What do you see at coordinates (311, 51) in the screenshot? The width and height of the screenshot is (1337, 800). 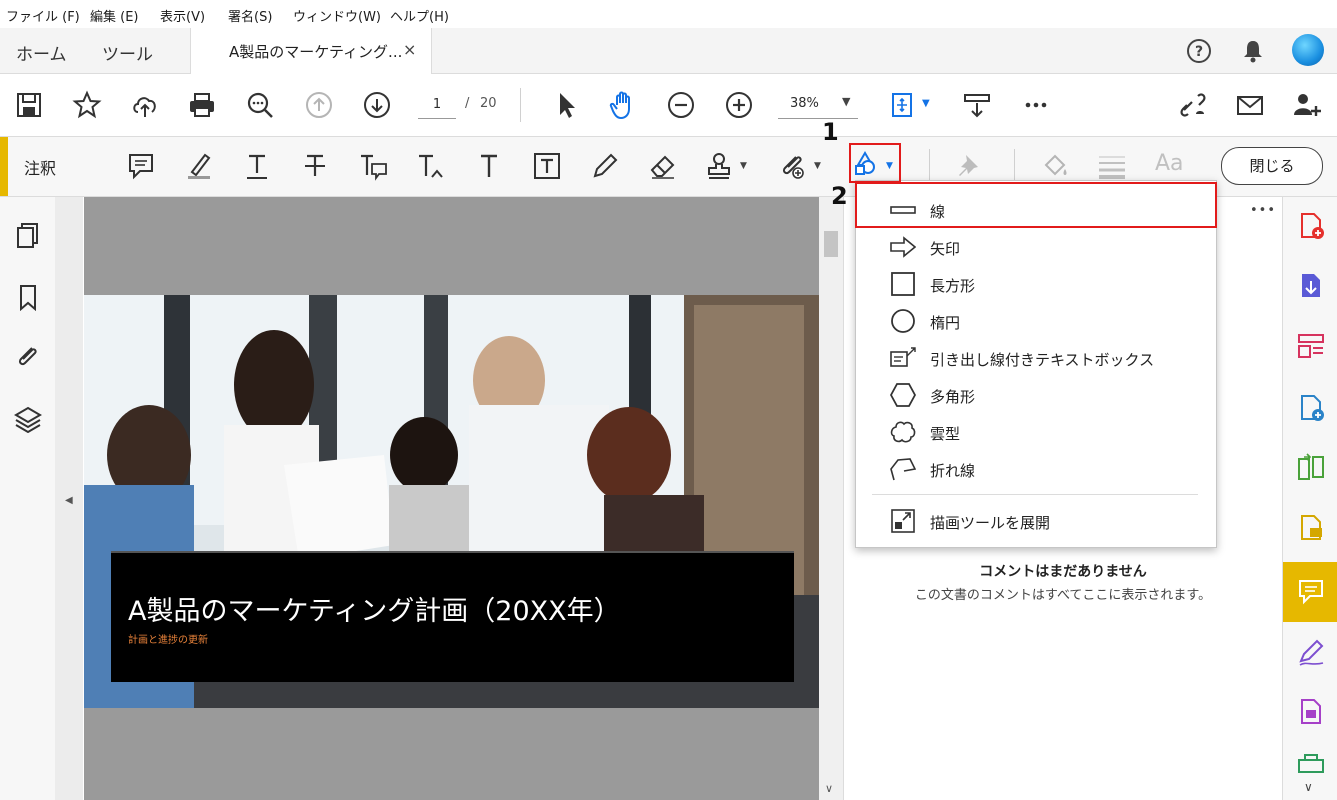 I see `tab-document: A製品のマーケティング... ×` at bounding box center [311, 51].